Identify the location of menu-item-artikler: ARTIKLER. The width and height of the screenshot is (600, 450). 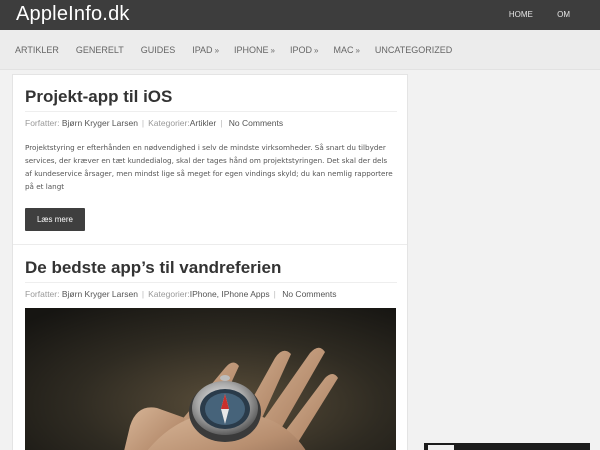
(38, 50).